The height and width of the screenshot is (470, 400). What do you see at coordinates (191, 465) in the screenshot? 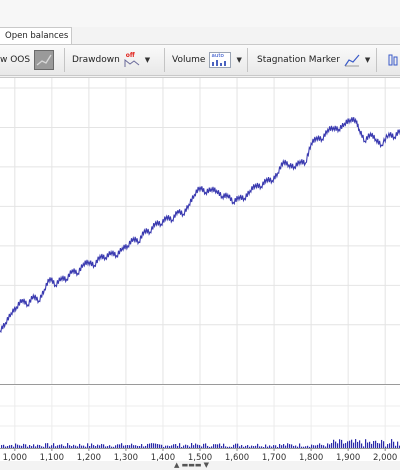
I see `splitter-grip-icon: ▲ ▬▬▬ ▼` at bounding box center [191, 465].